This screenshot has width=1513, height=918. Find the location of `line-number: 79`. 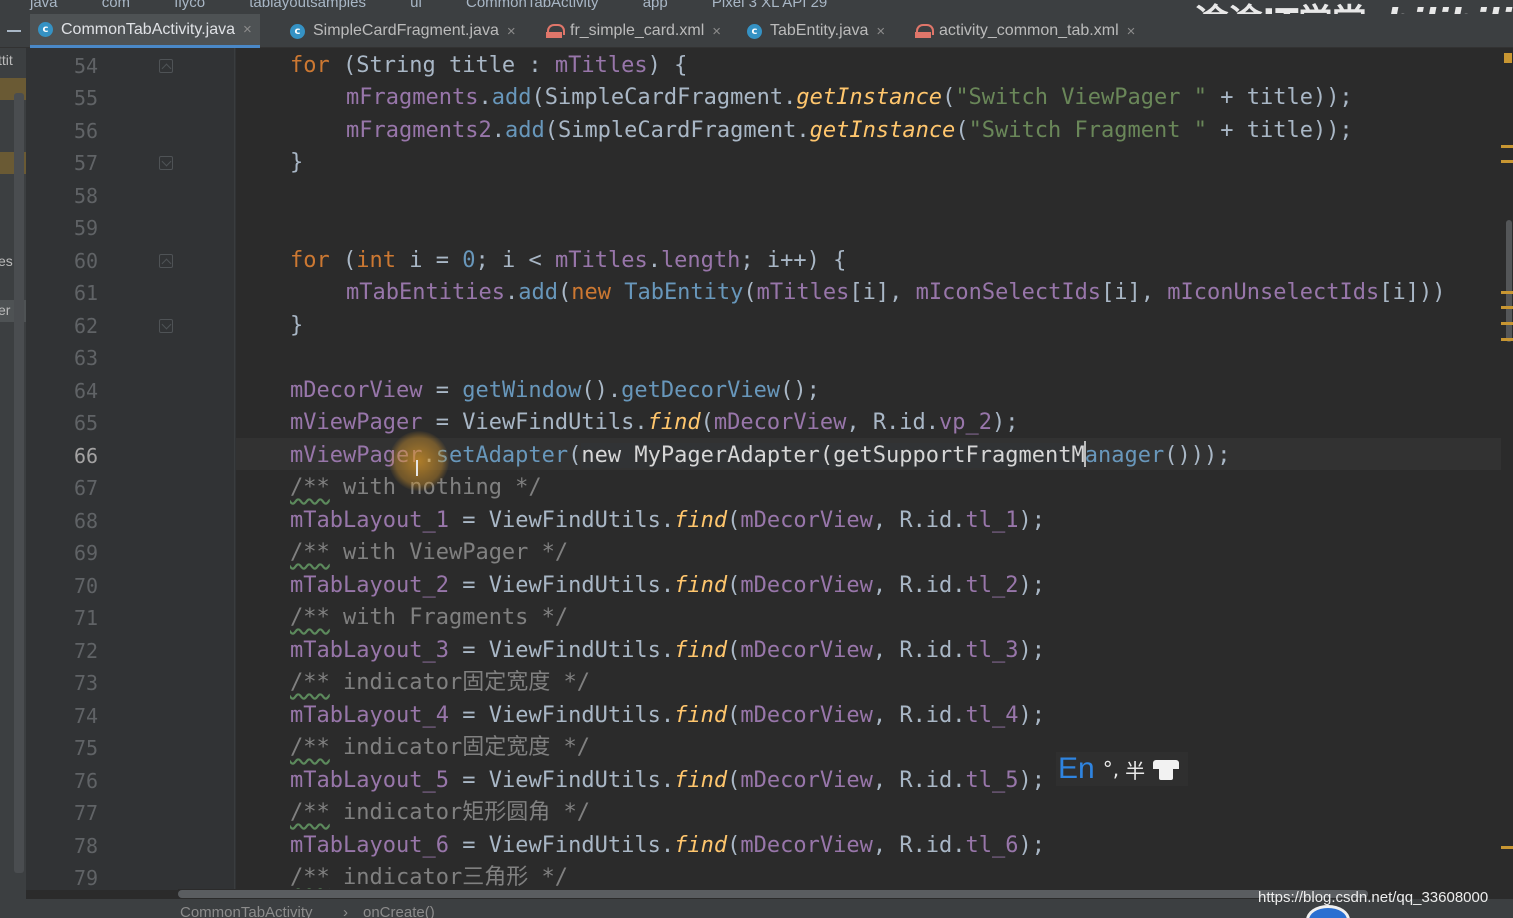

line-number: 79 is located at coordinates (86, 878).